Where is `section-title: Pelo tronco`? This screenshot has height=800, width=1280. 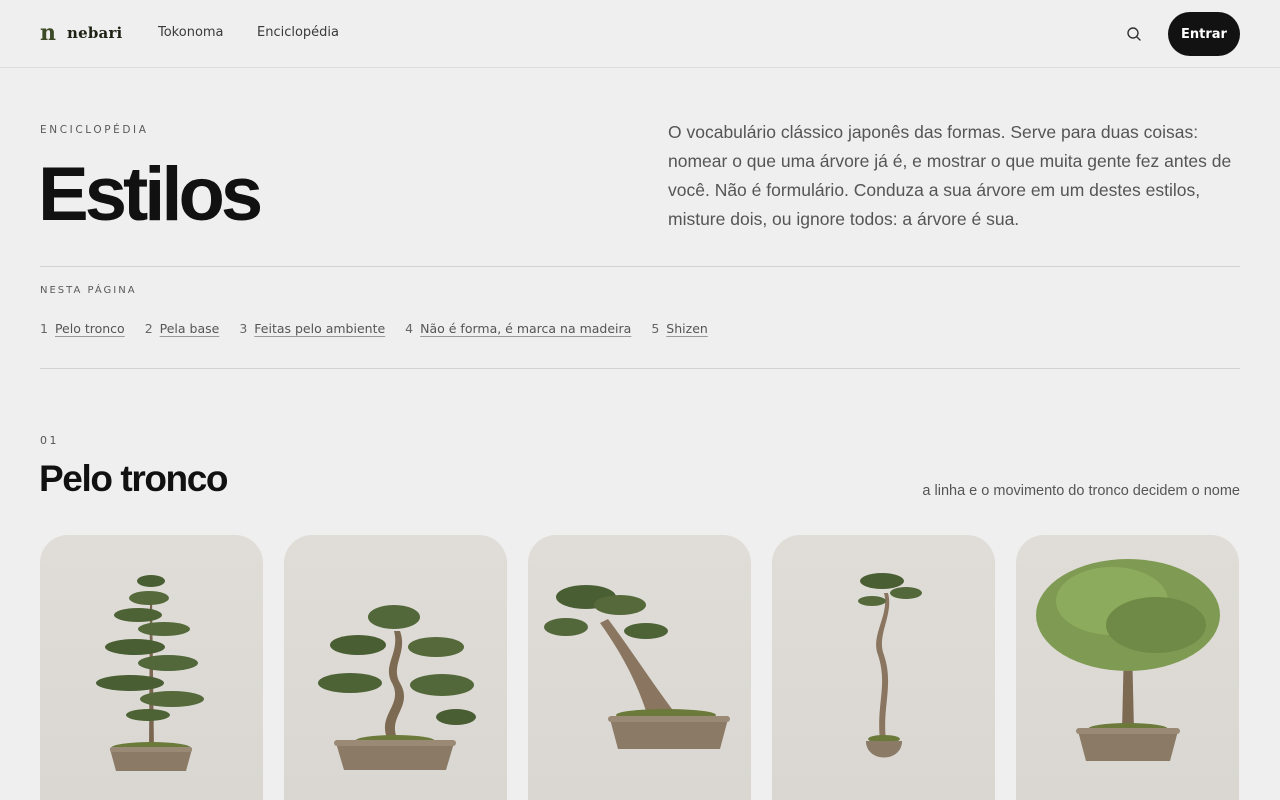
section-title: Pelo tronco is located at coordinates (134, 478).